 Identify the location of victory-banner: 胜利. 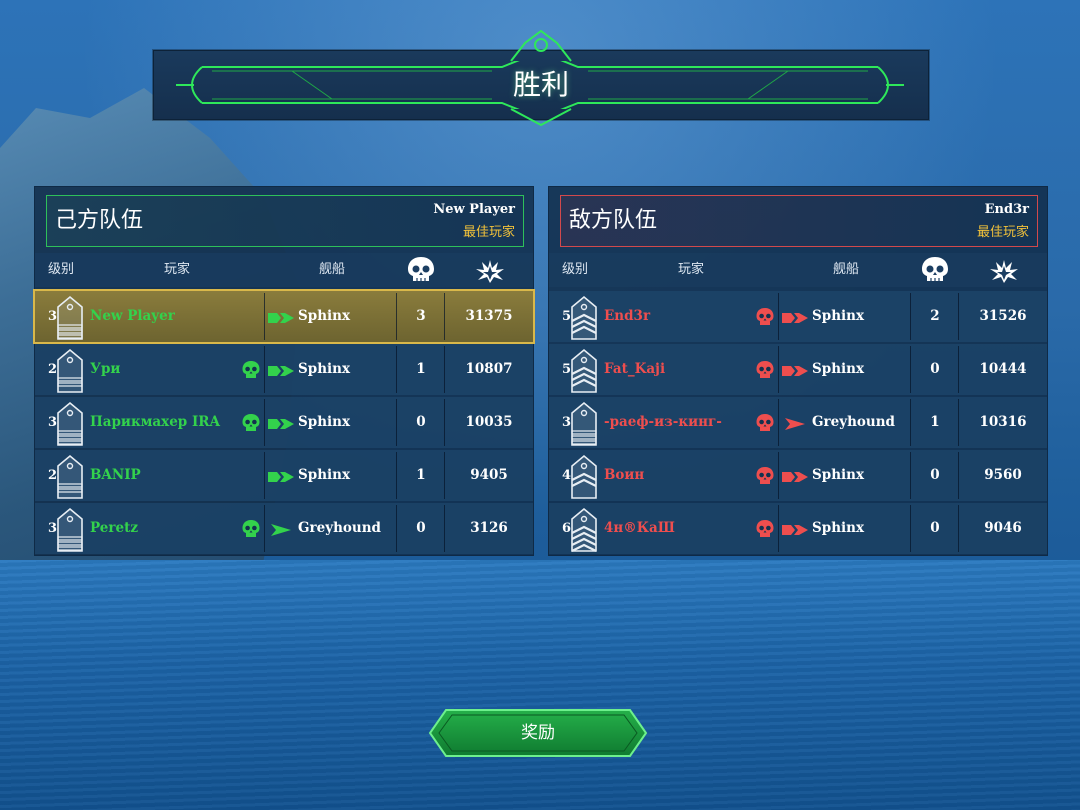
(541, 78).